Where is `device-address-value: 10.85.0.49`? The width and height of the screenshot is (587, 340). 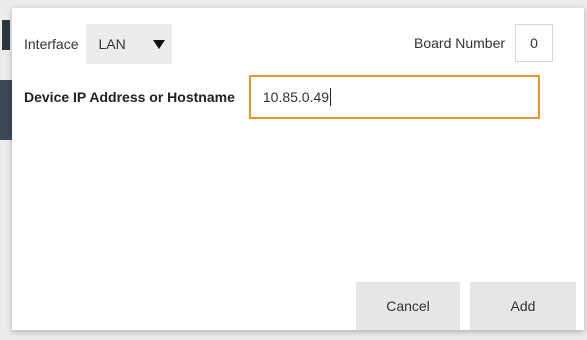
device-address-value: 10.85.0.49 is located at coordinates (296, 97).